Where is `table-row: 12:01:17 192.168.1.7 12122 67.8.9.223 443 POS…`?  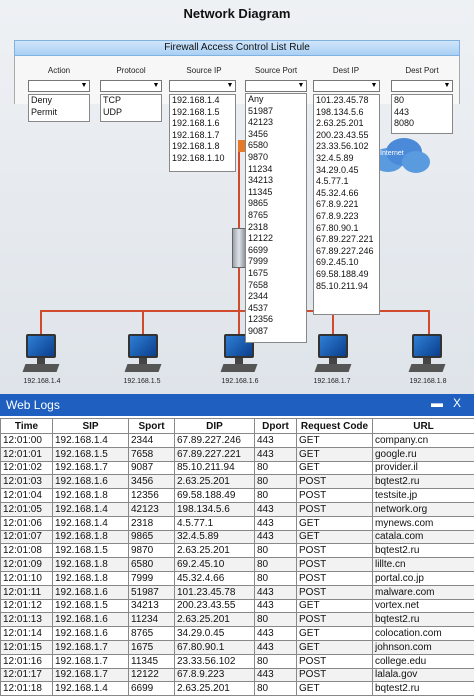 table-row: 12:01:17 192.168.1.7 12122 67.8.9.223 443 POS… is located at coordinates (237, 675).